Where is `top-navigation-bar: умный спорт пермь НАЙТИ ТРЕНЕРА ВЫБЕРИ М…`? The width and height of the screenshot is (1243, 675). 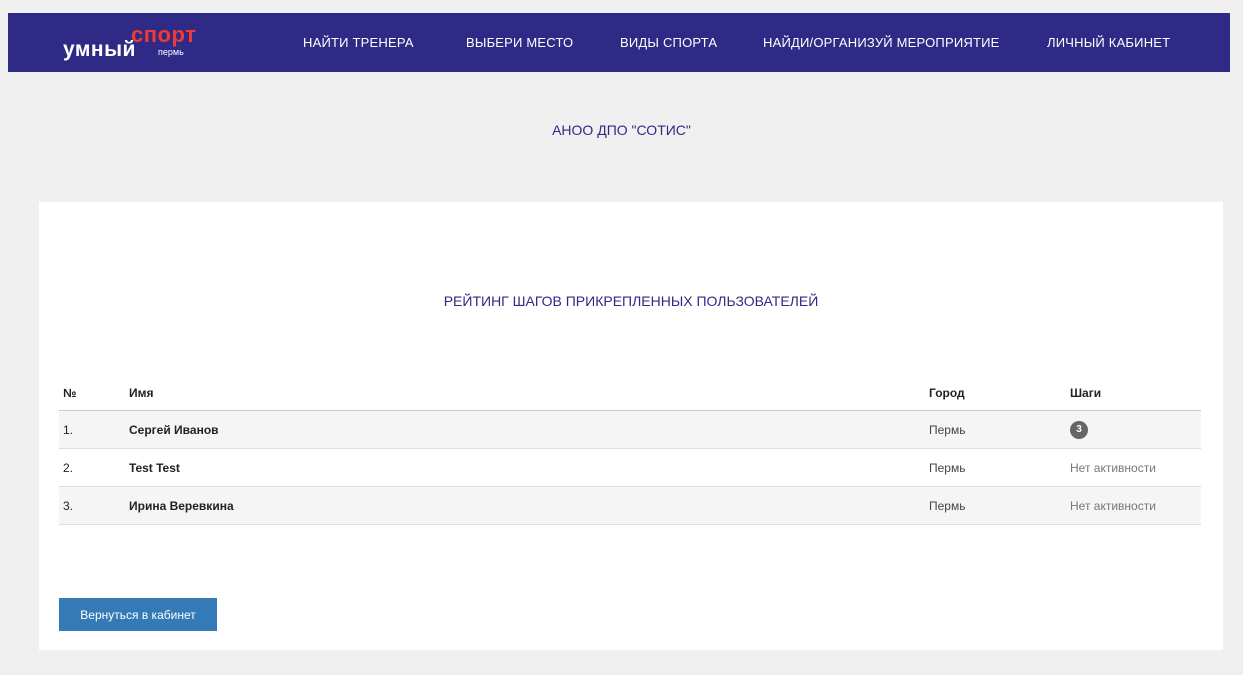
top-navigation-bar: умный спорт пермь НАЙТИ ТРЕНЕРА ВЫБЕРИ М… is located at coordinates (619, 42).